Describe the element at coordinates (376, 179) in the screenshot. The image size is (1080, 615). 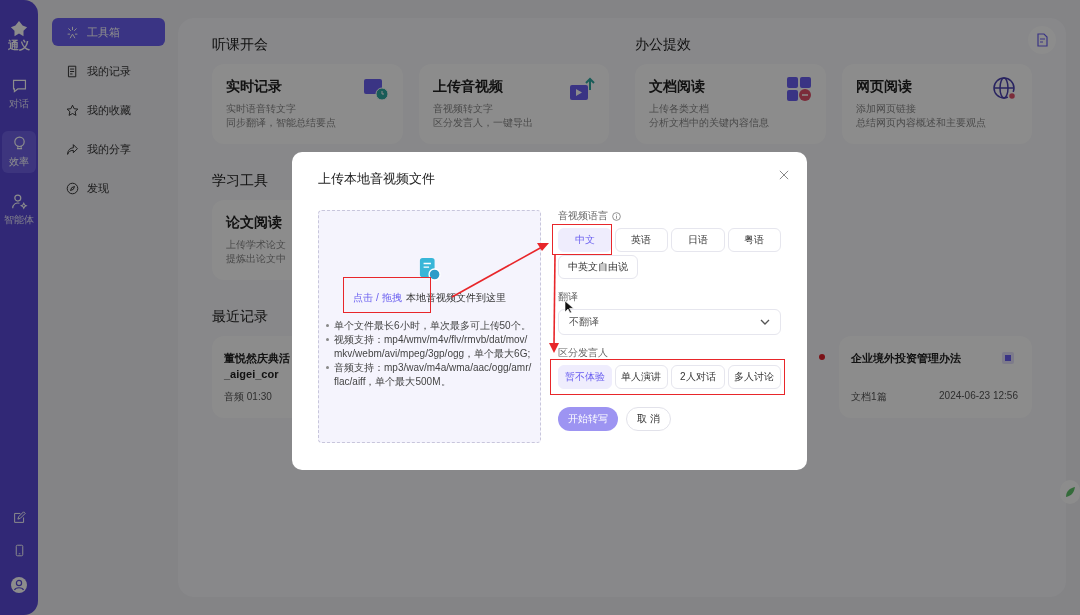
I see `dialog-title: 上传本地音视频文件` at that location.